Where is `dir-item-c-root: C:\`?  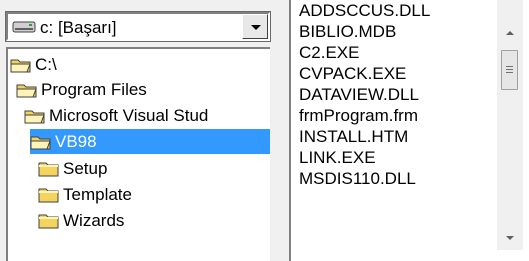 dir-item-c-root: C:\ is located at coordinates (33, 64).